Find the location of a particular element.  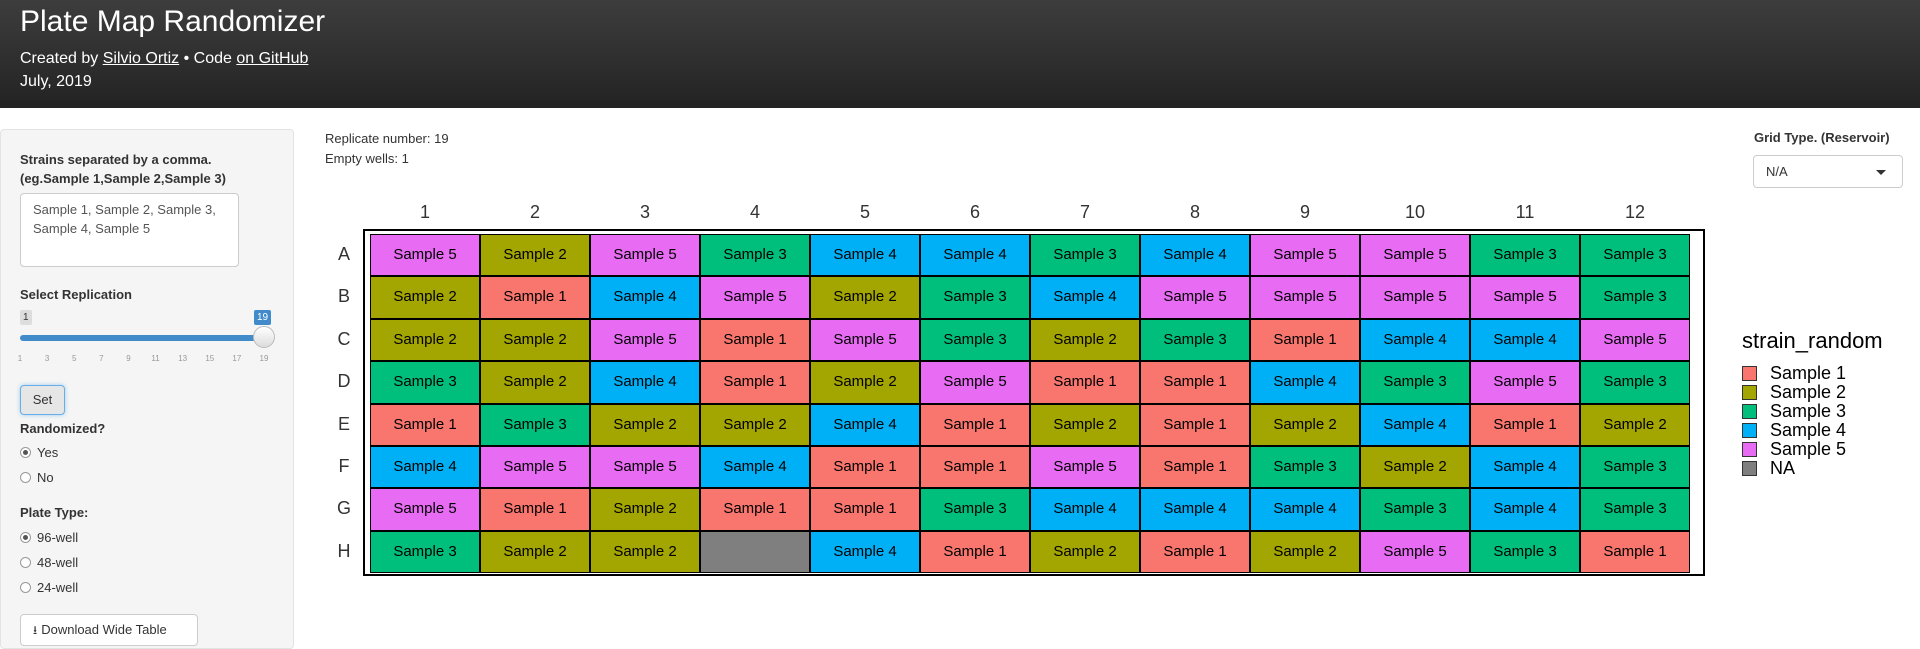

column-label: 3 is located at coordinates (644, 212).